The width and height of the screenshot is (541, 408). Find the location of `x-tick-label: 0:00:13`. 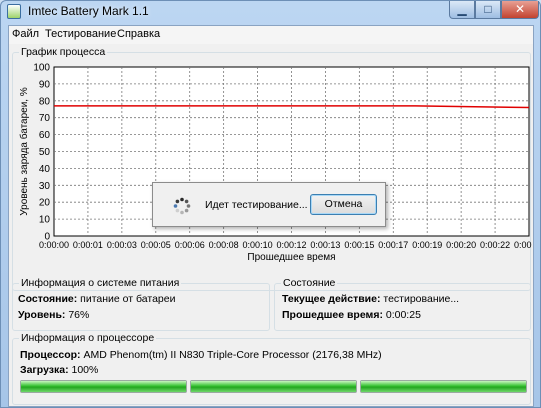

x-tick-label: 0:00:13 is located at coordinates (325, 245).